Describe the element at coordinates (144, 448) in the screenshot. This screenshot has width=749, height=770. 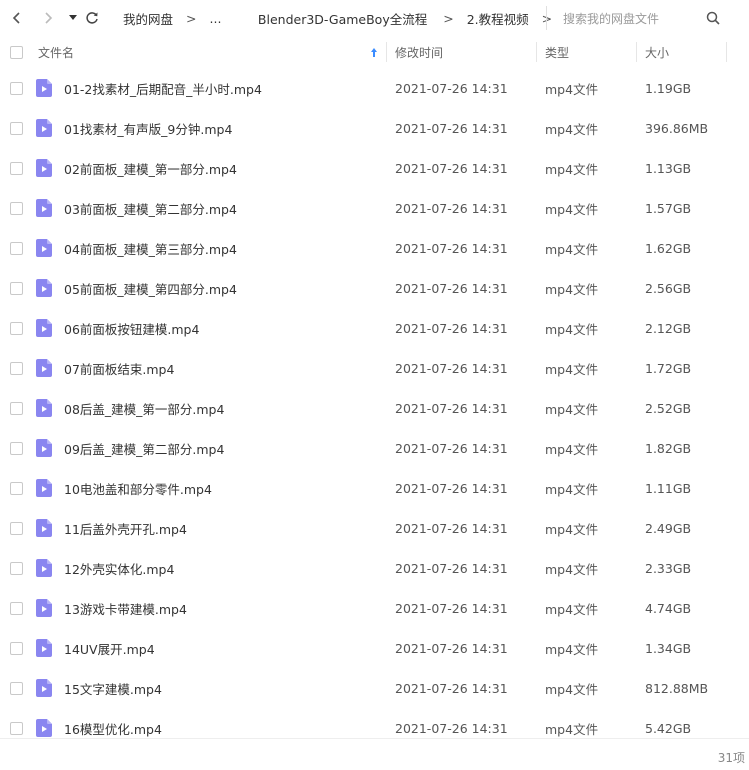
I see `file-name: 09后盖_建模_第二部分.mp4` at that location.